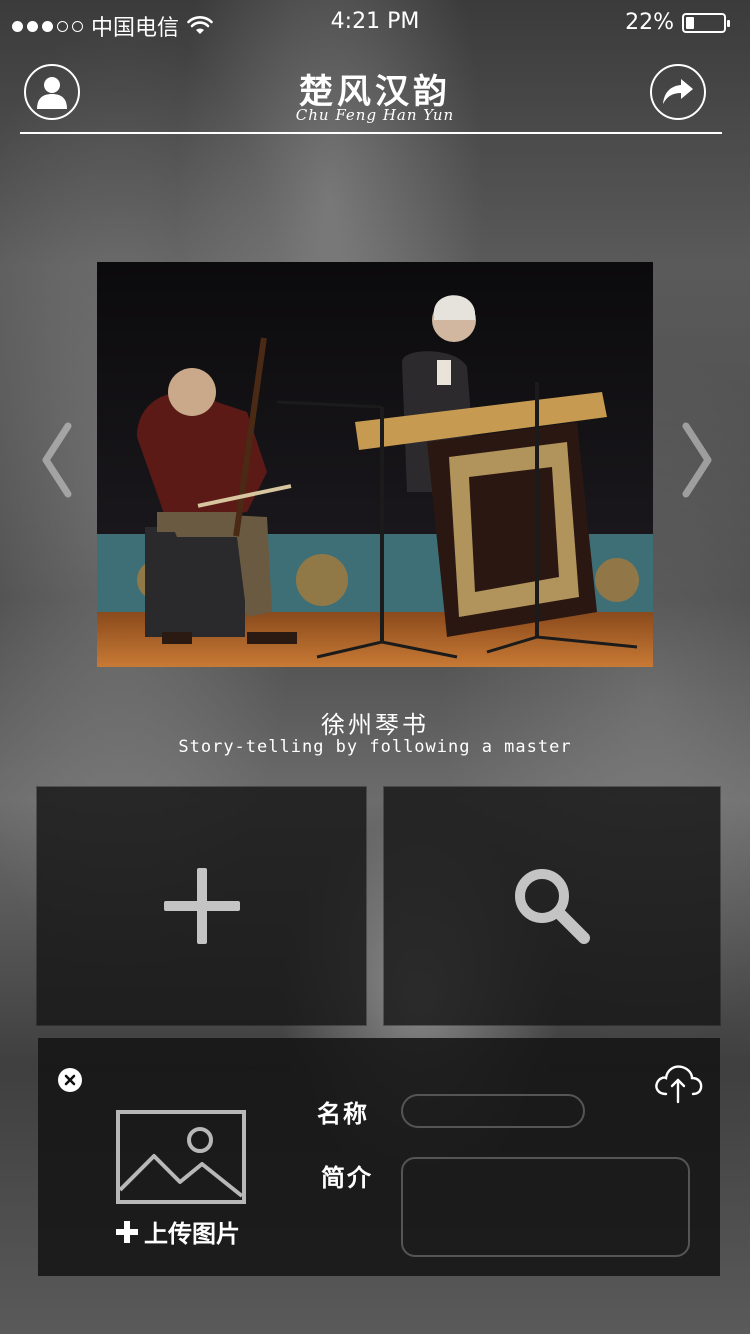 Image resolution: width=750 pixels, height=1334 pixels. Describe the element at coordinates (677, 22) in the screenshot. I see `status-right: 22%` at that location.